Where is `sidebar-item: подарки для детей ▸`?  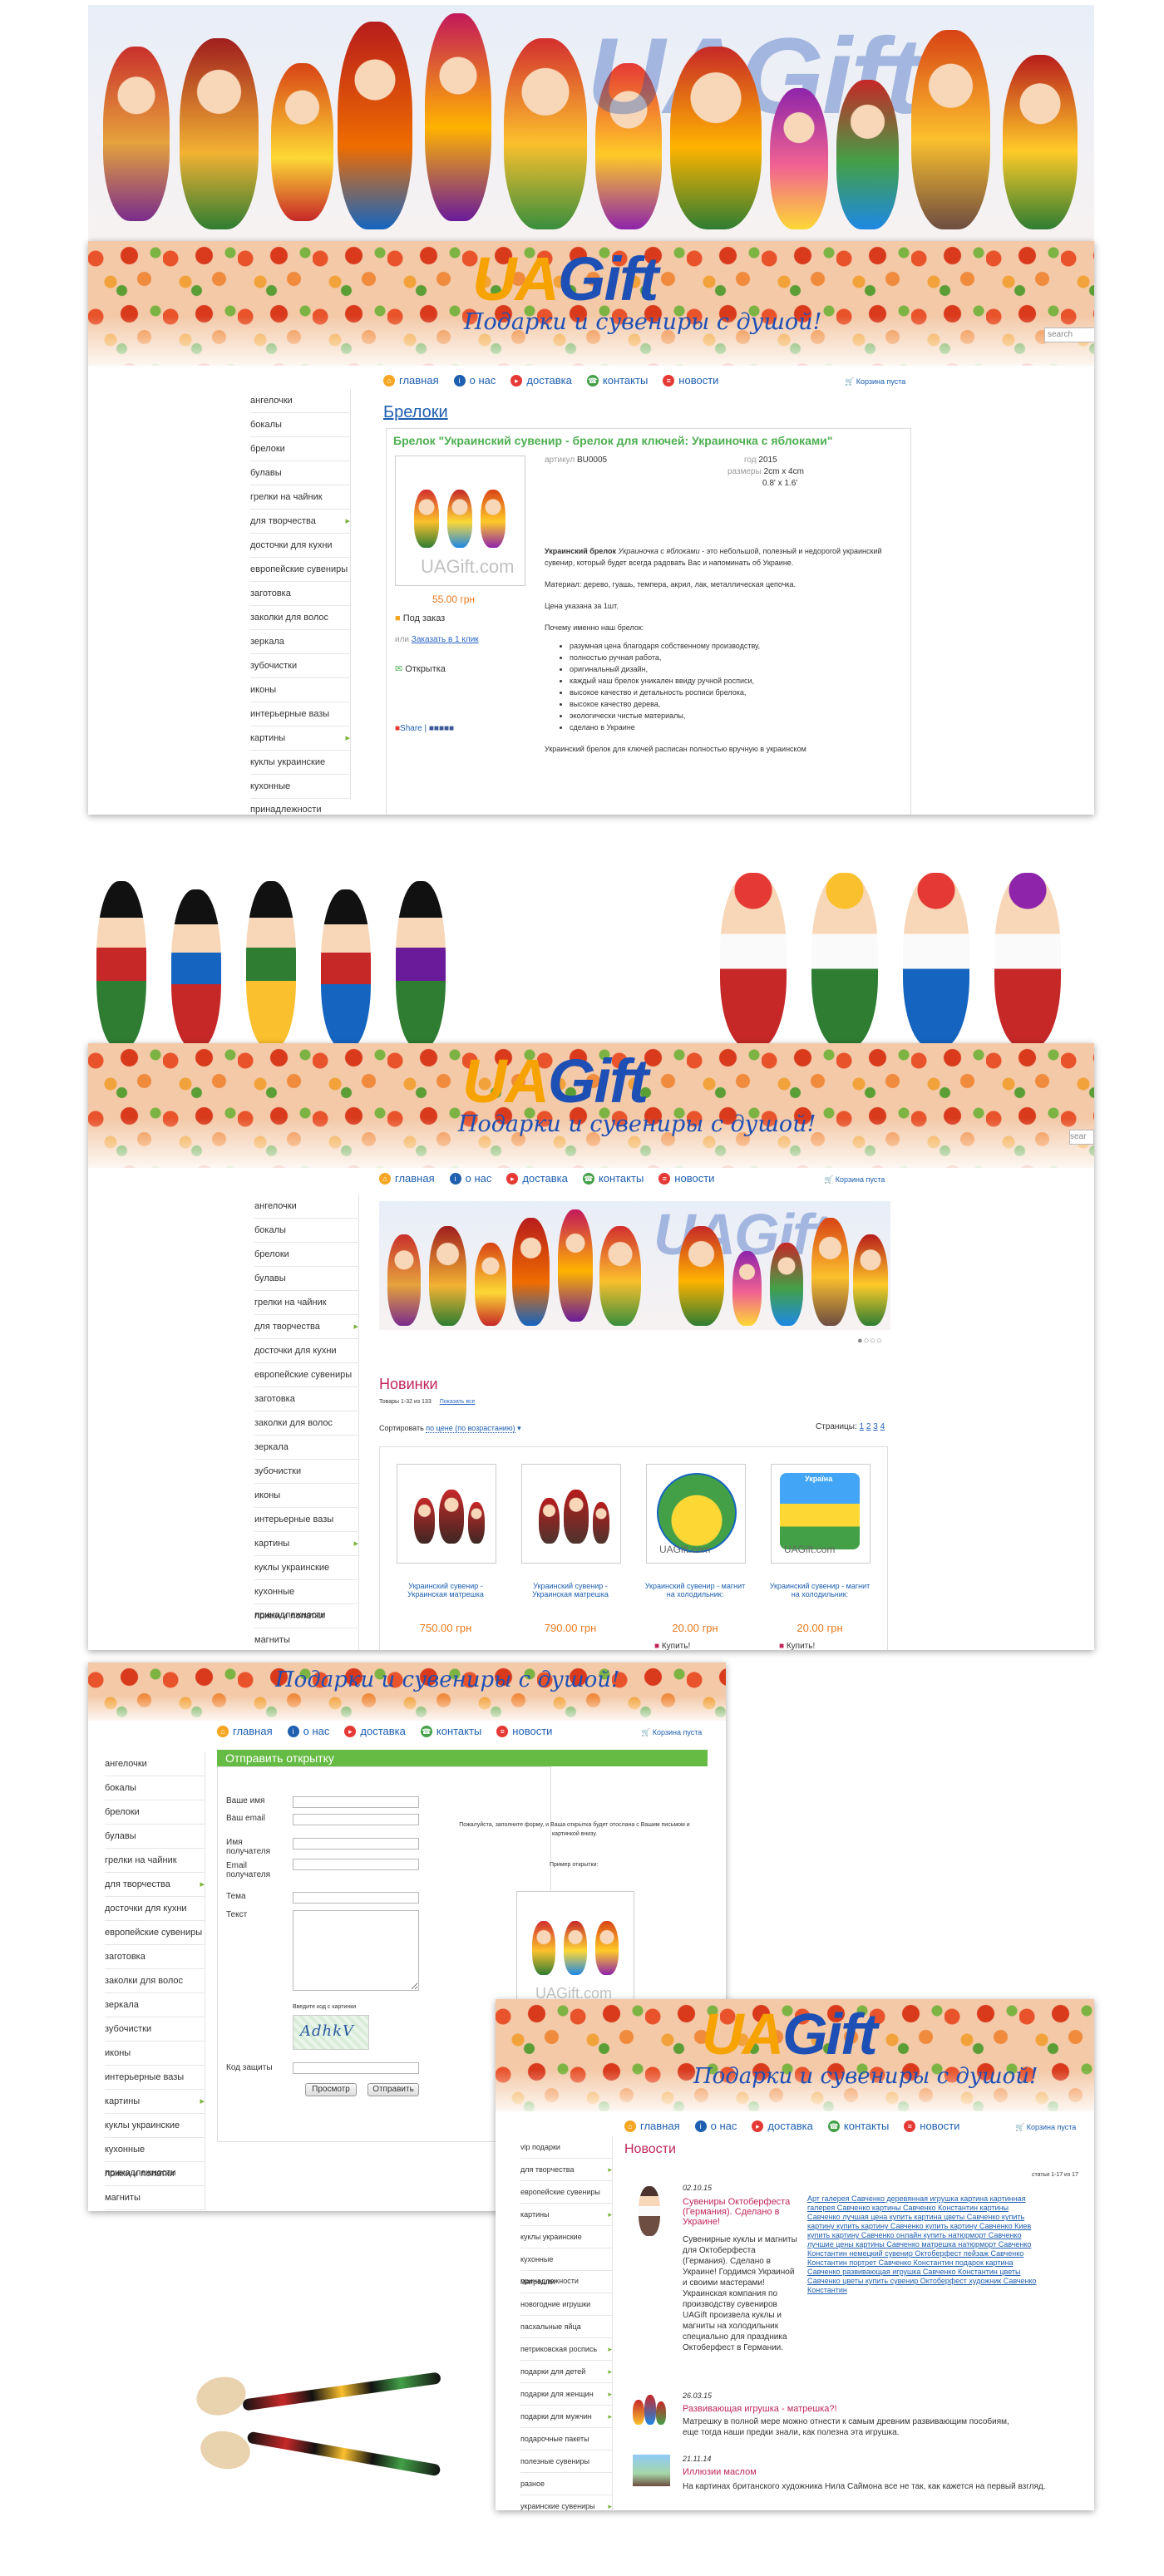
sidebar-item: подарки для детей ▸ is located at coordinates (566, 2372).